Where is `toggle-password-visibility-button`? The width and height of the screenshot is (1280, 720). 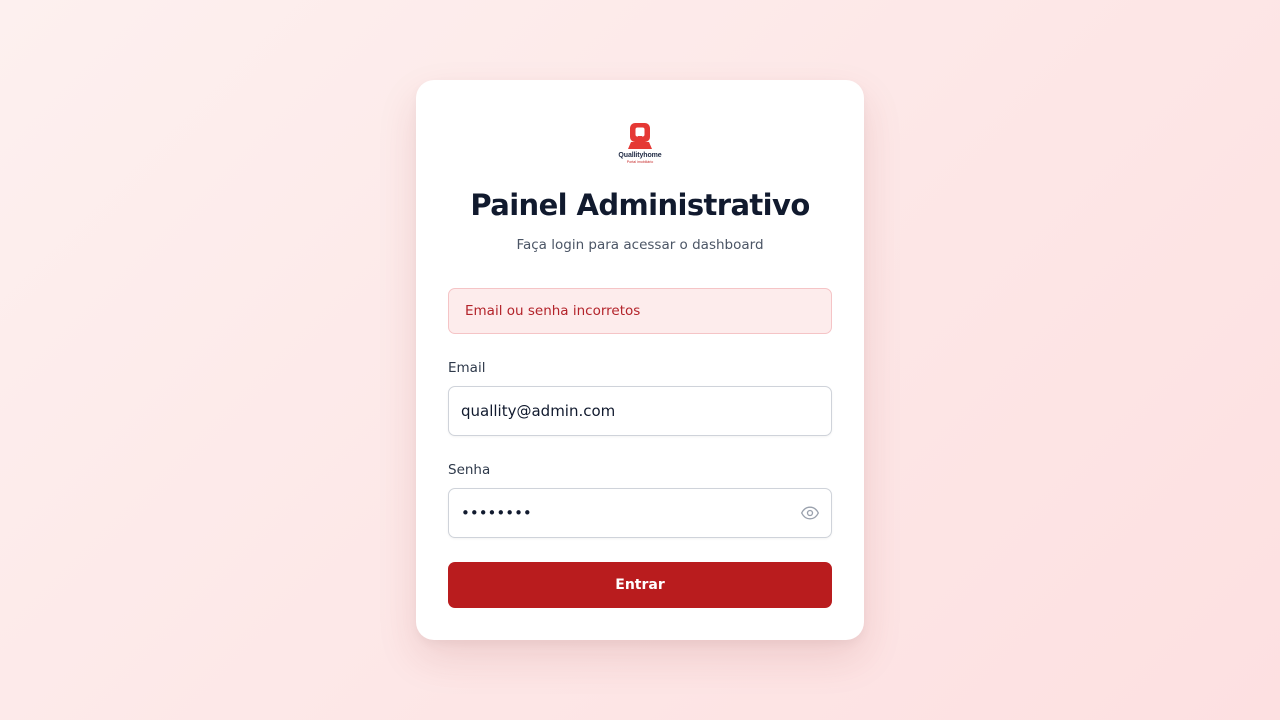 toggle-password-visibility-button is located at coordinates (810, 513).